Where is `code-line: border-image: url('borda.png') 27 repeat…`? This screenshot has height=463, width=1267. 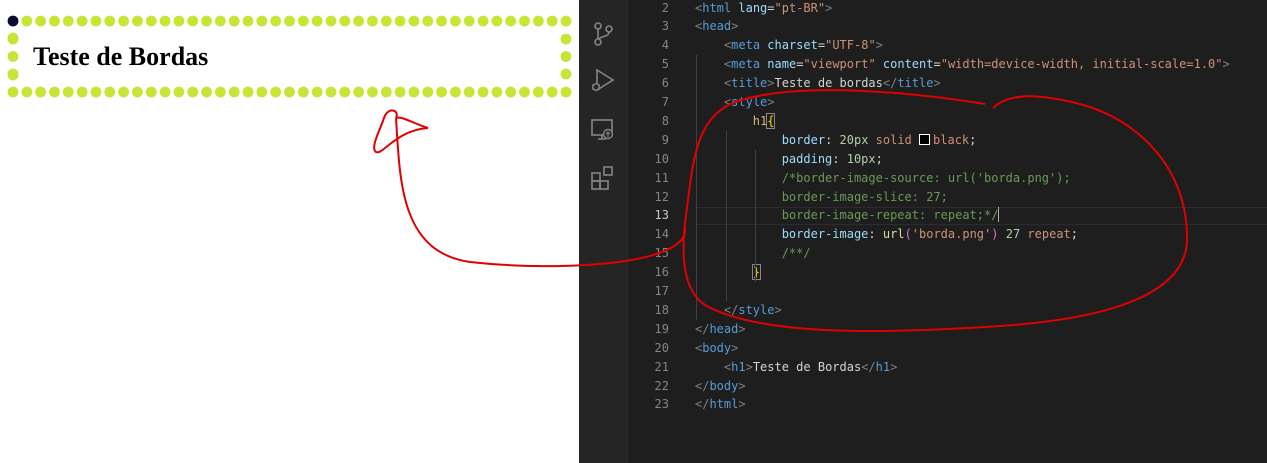
code-line: border-image: url('borda.png') 27 repeat… is located at coordinates (886, 234).